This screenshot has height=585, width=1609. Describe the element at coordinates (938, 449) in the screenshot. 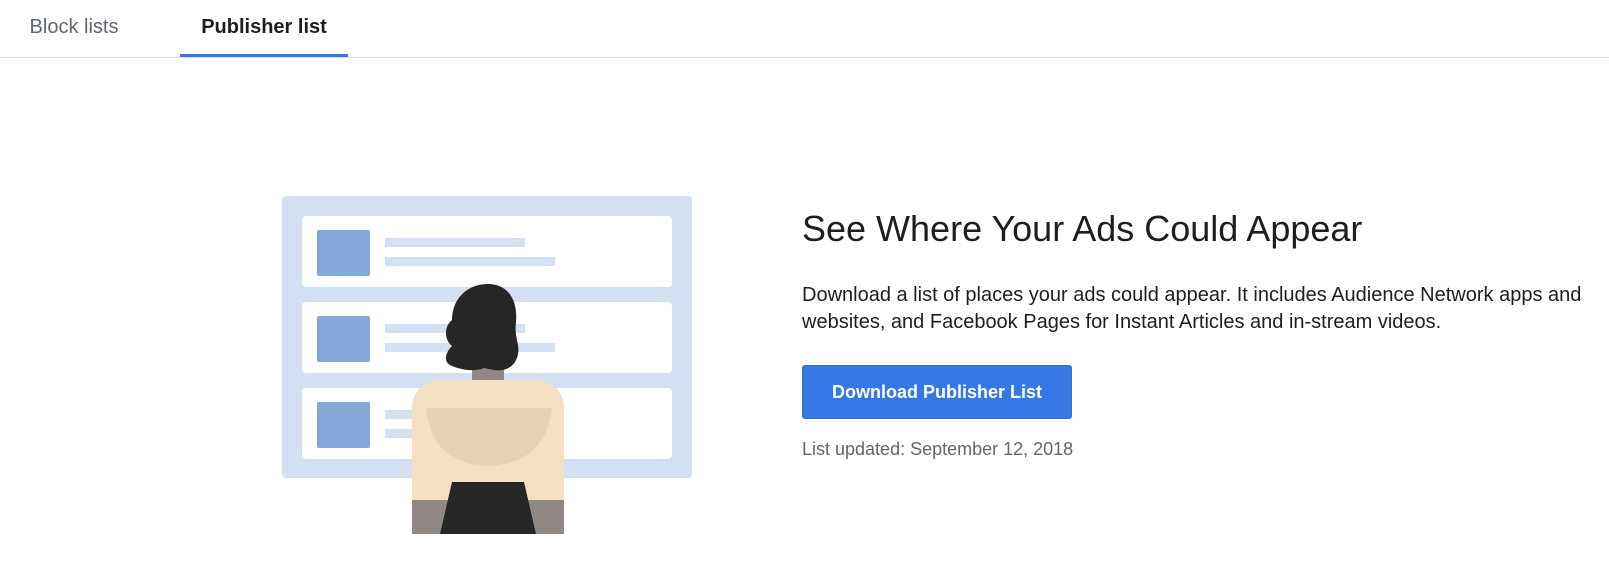

I see `list-updated-date: List updated: September 12, 2018` at that location.